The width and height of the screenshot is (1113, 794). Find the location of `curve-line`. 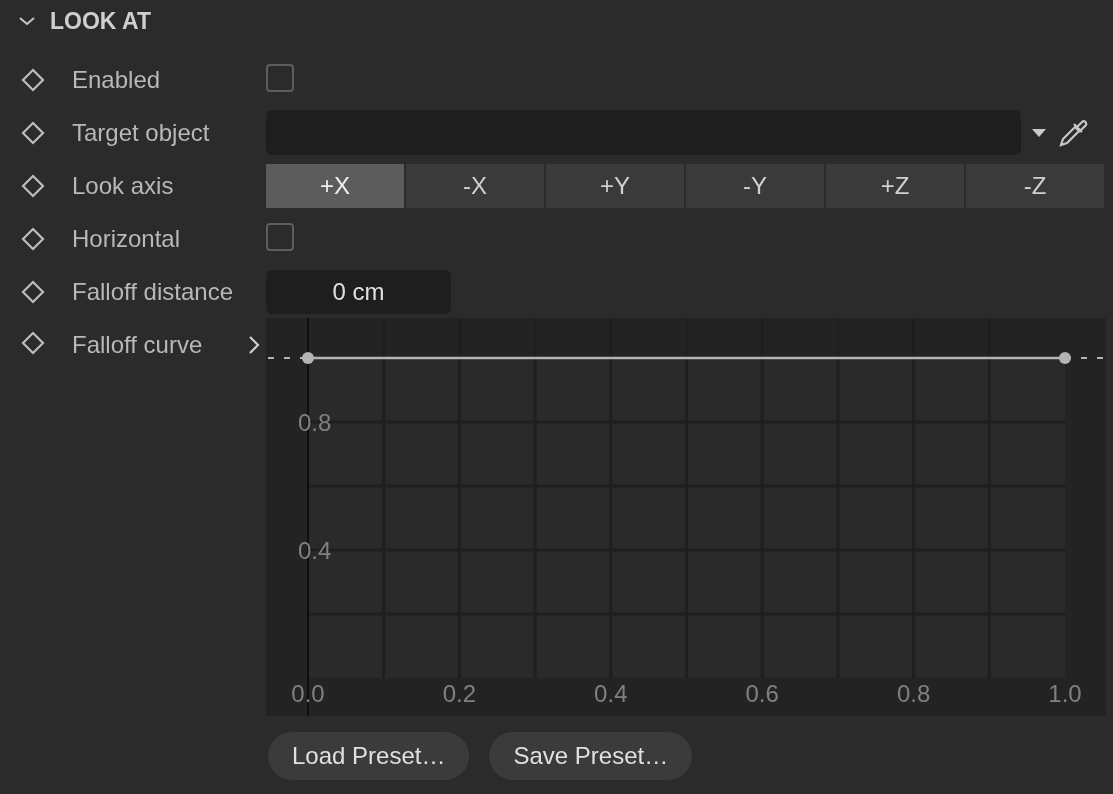

curve-line is located at coordinates (686, 358).